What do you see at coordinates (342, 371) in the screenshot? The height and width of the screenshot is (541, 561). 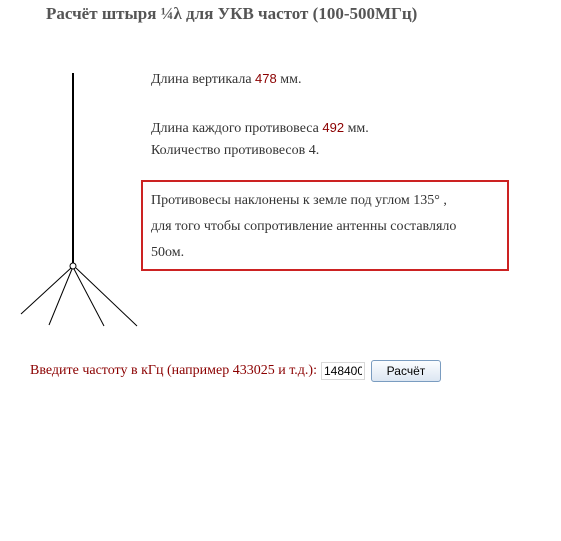 I see `frequency-input` at bounding box center [342, 371].